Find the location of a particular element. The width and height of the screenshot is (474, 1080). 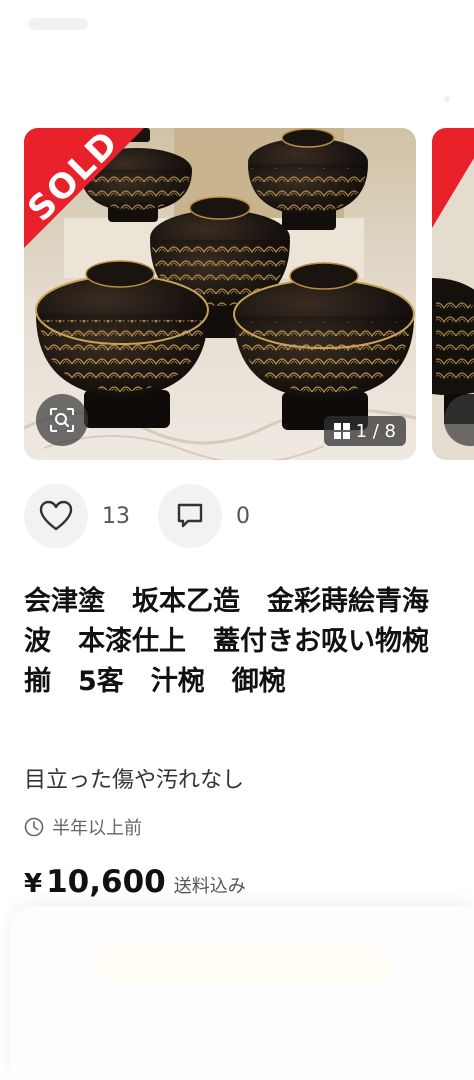

comment-button is located at coordinates (190, 516).